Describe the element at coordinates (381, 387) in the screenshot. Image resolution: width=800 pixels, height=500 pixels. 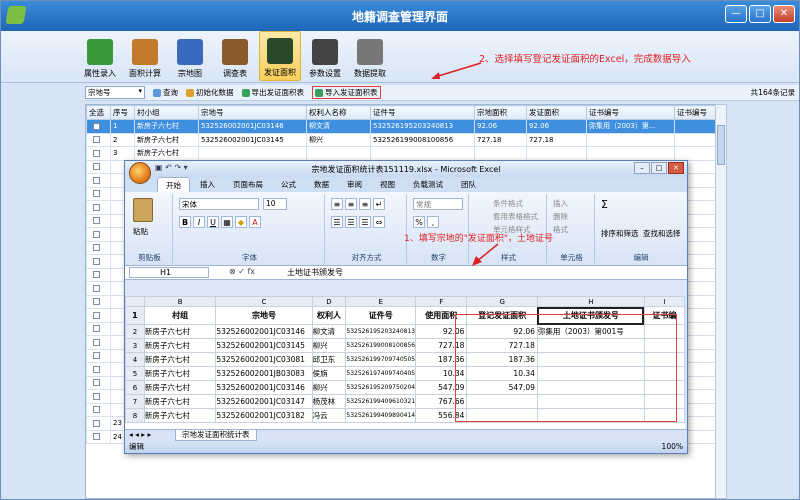
I see `sheet-cell: 532526195209750204` at that location.